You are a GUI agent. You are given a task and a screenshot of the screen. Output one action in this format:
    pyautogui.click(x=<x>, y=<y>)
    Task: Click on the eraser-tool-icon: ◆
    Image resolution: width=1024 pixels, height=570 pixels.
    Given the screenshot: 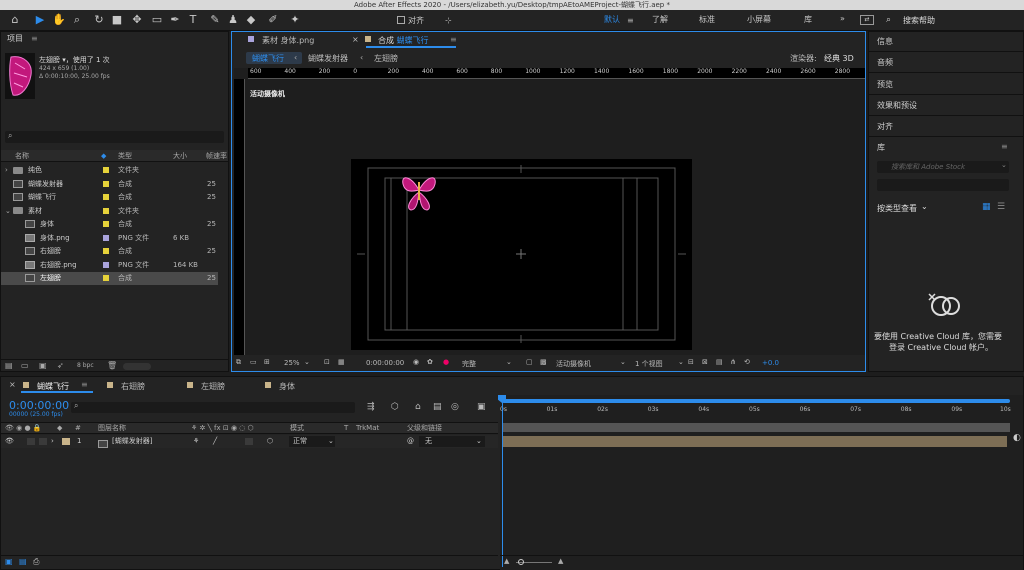 What is the action you would take?
    pyautogui.click(x=251, y=20)
    